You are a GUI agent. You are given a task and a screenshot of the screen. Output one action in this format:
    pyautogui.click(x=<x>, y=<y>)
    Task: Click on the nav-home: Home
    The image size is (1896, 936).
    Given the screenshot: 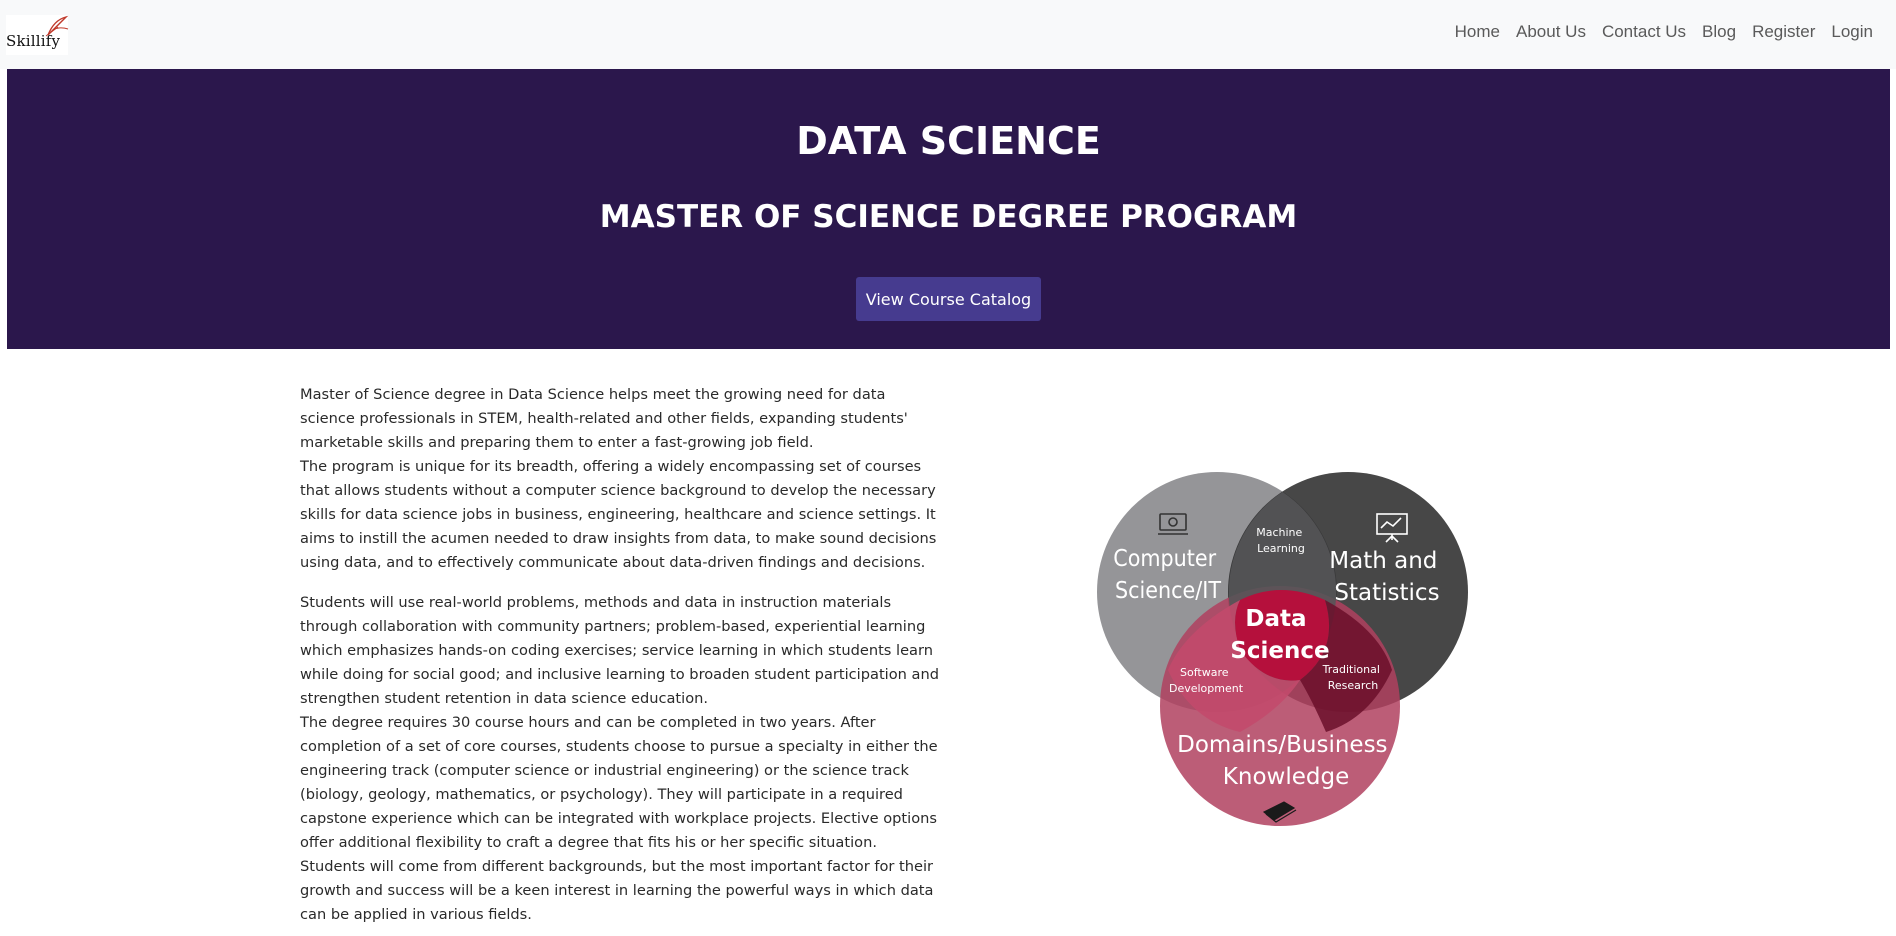 What is the action you would take?
    pyautogui.click(x=1477, y=32)
    